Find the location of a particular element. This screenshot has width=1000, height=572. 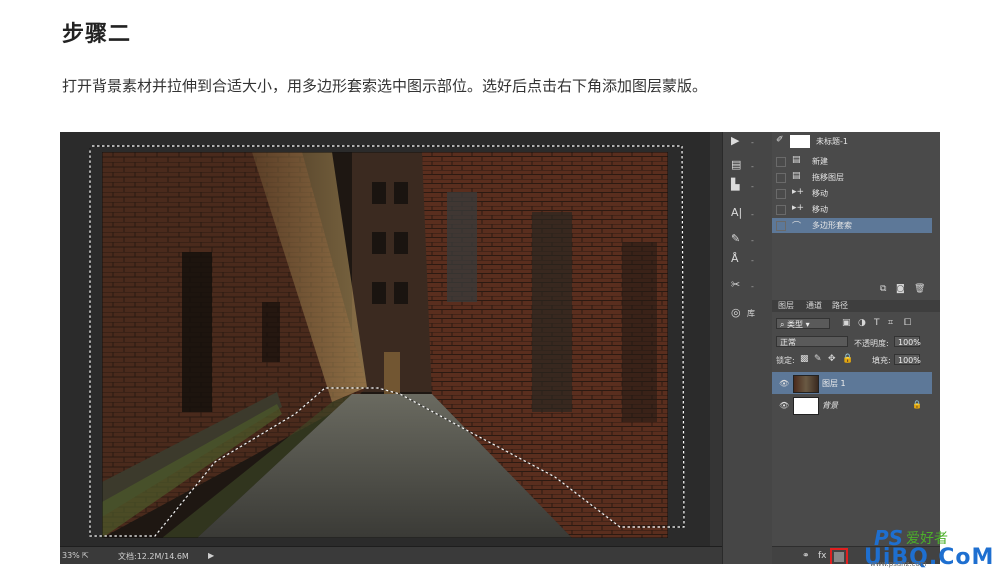

align-icon: ▙ - is located at coordinates (746, 186).